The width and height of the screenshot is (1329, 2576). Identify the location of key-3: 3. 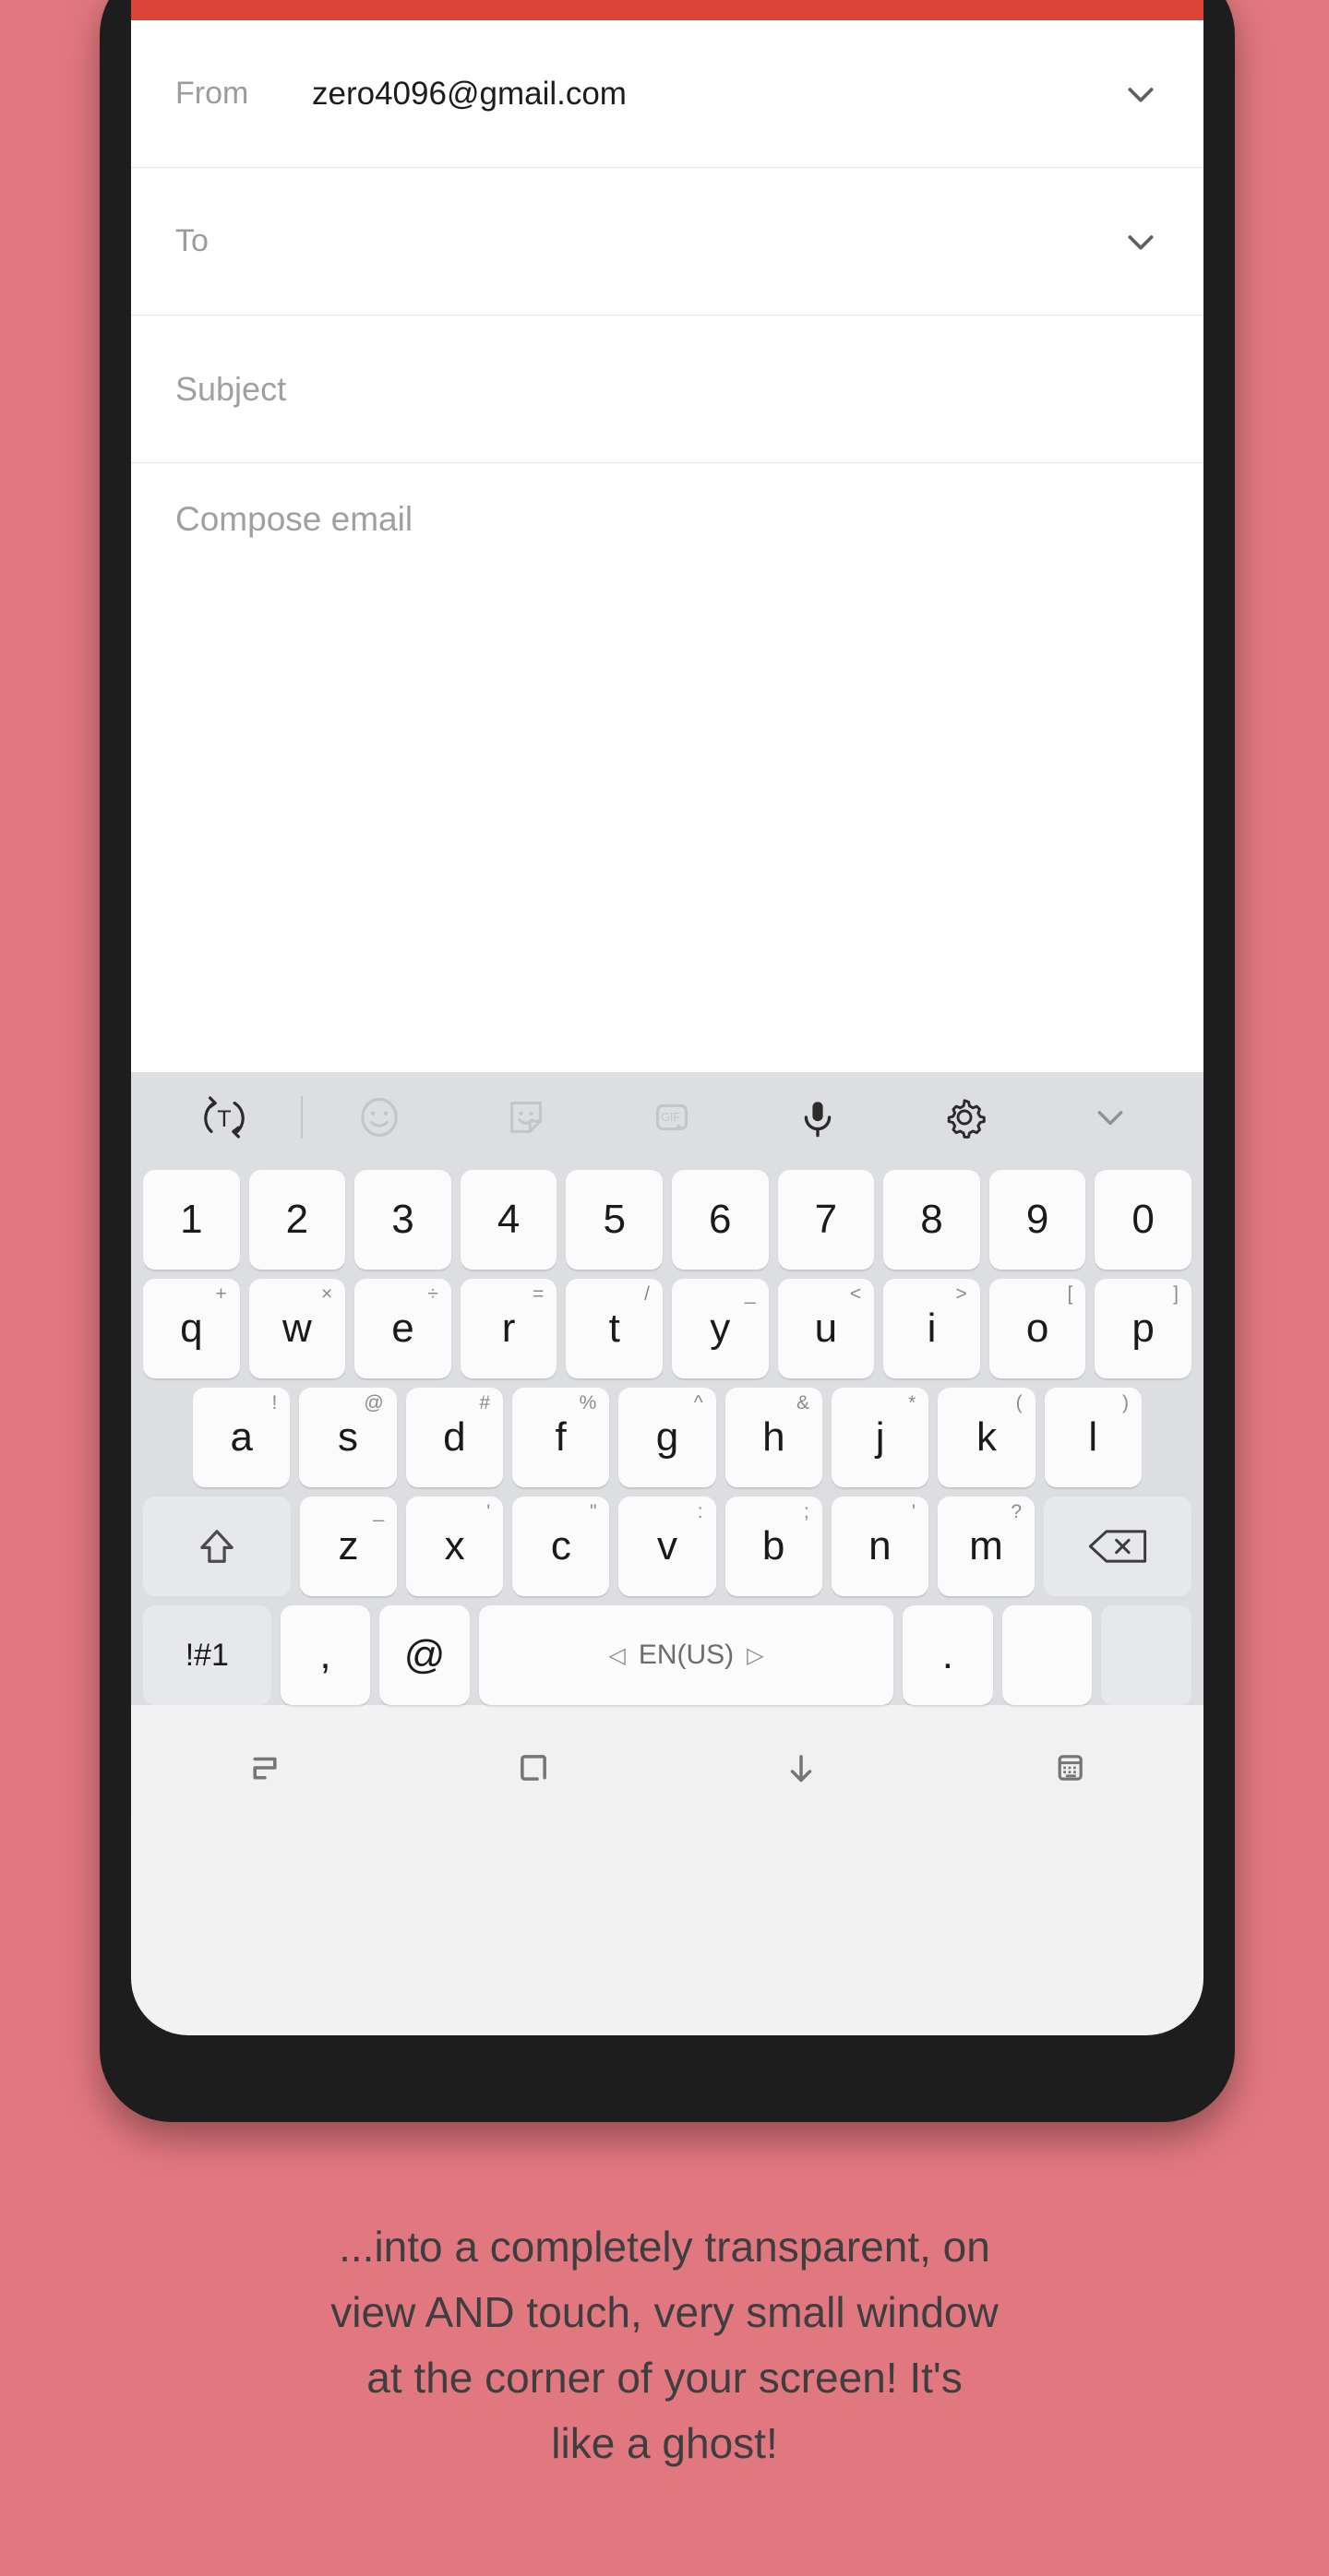
(403, 1220).